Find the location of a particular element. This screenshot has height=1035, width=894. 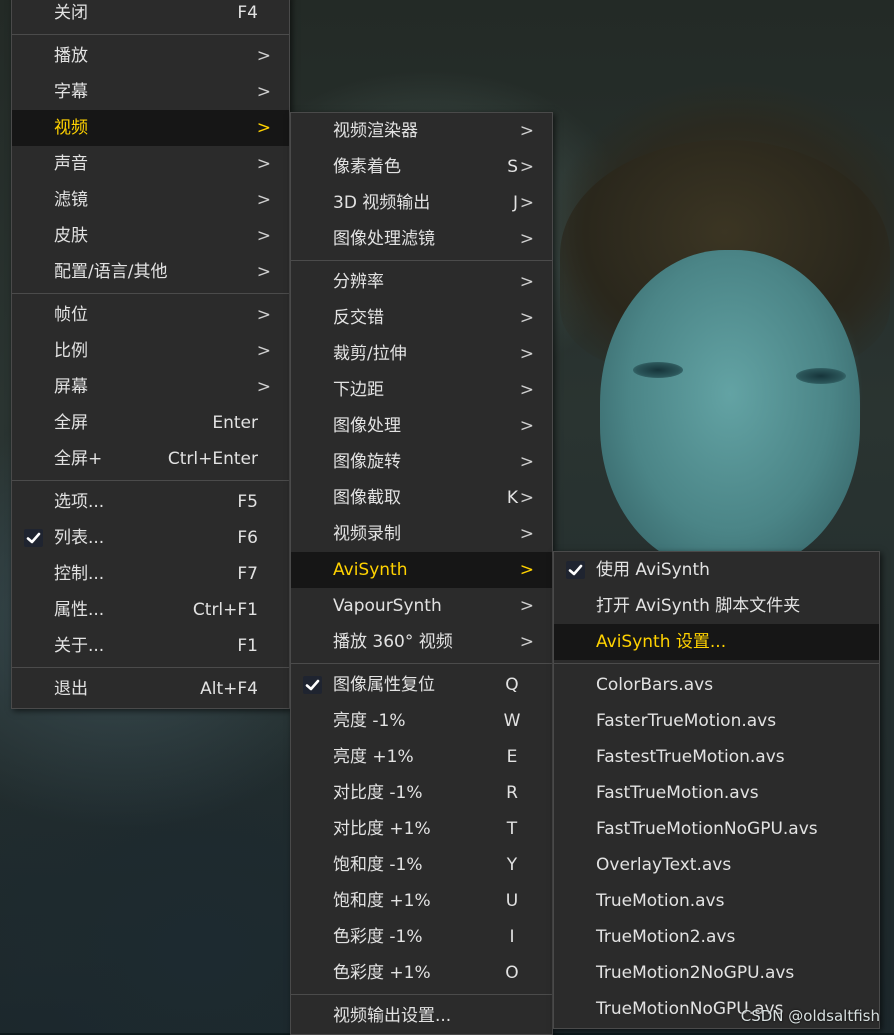

checkmark-icon is located at coordinates (575, 570).